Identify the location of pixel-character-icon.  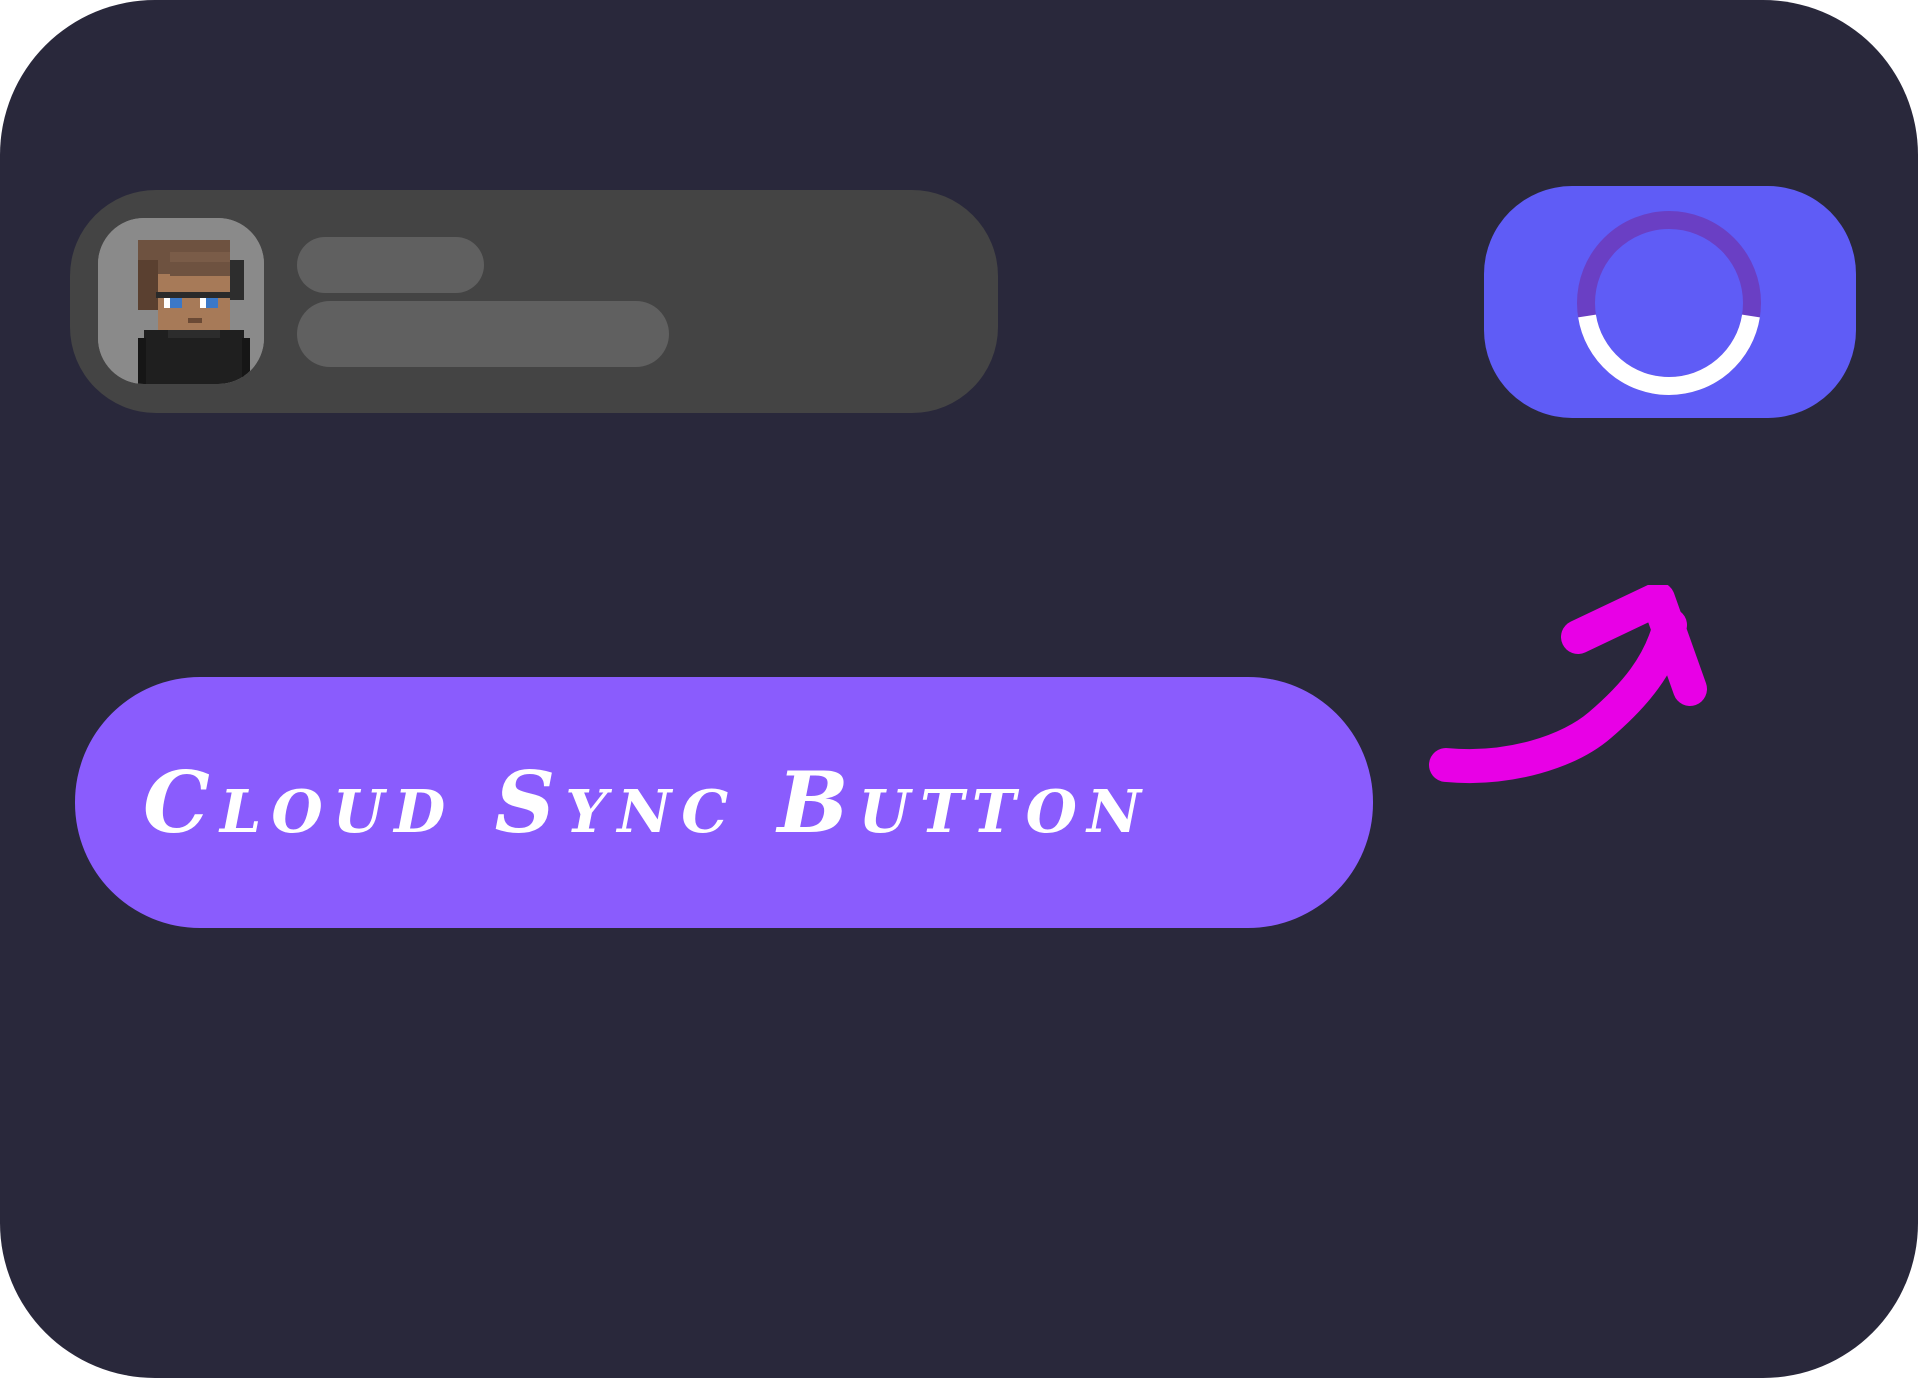
(181, 301).